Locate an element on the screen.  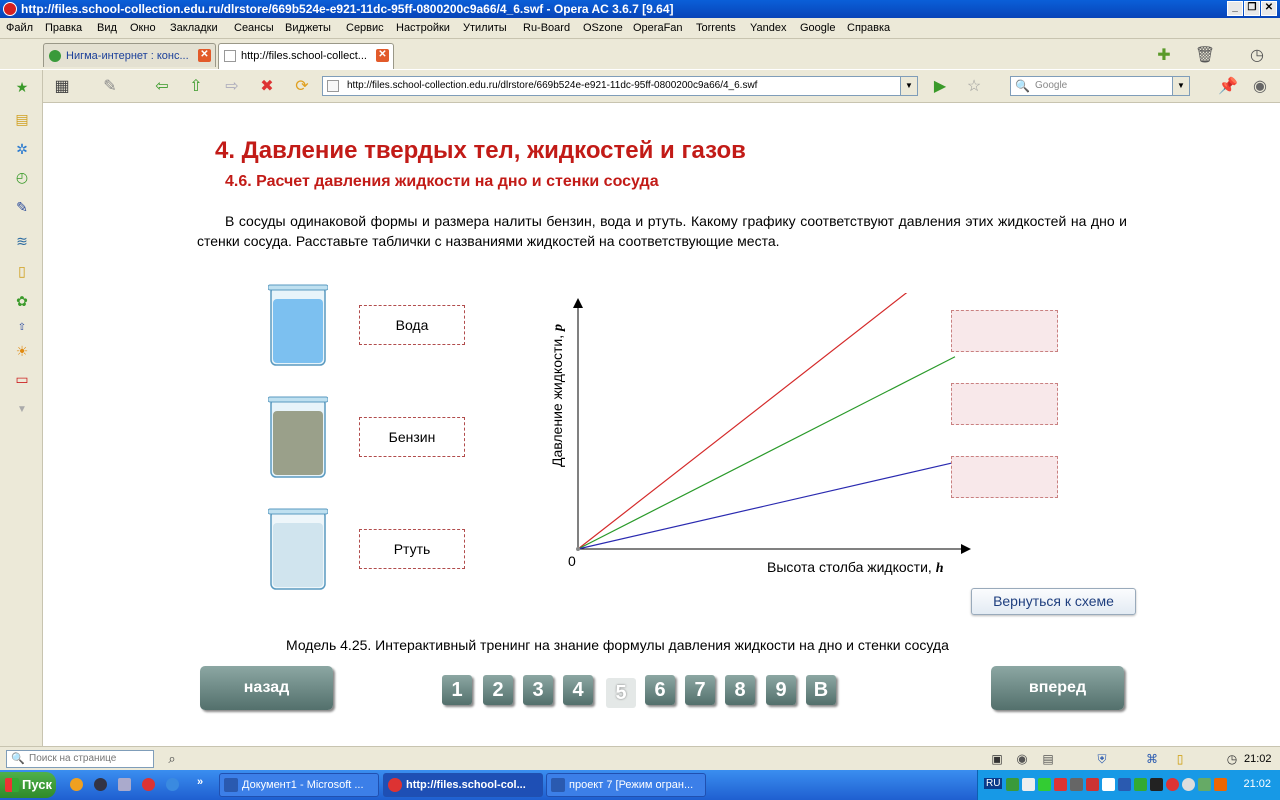
menu-window: Окно is located at coordinates (143, 28).